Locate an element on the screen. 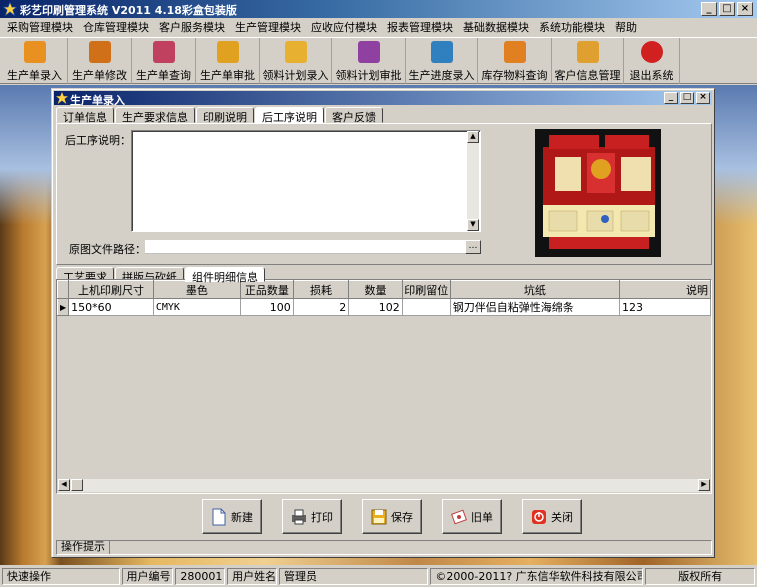  row-indicator-icon: ▶ is located at coordinates (63, 307).